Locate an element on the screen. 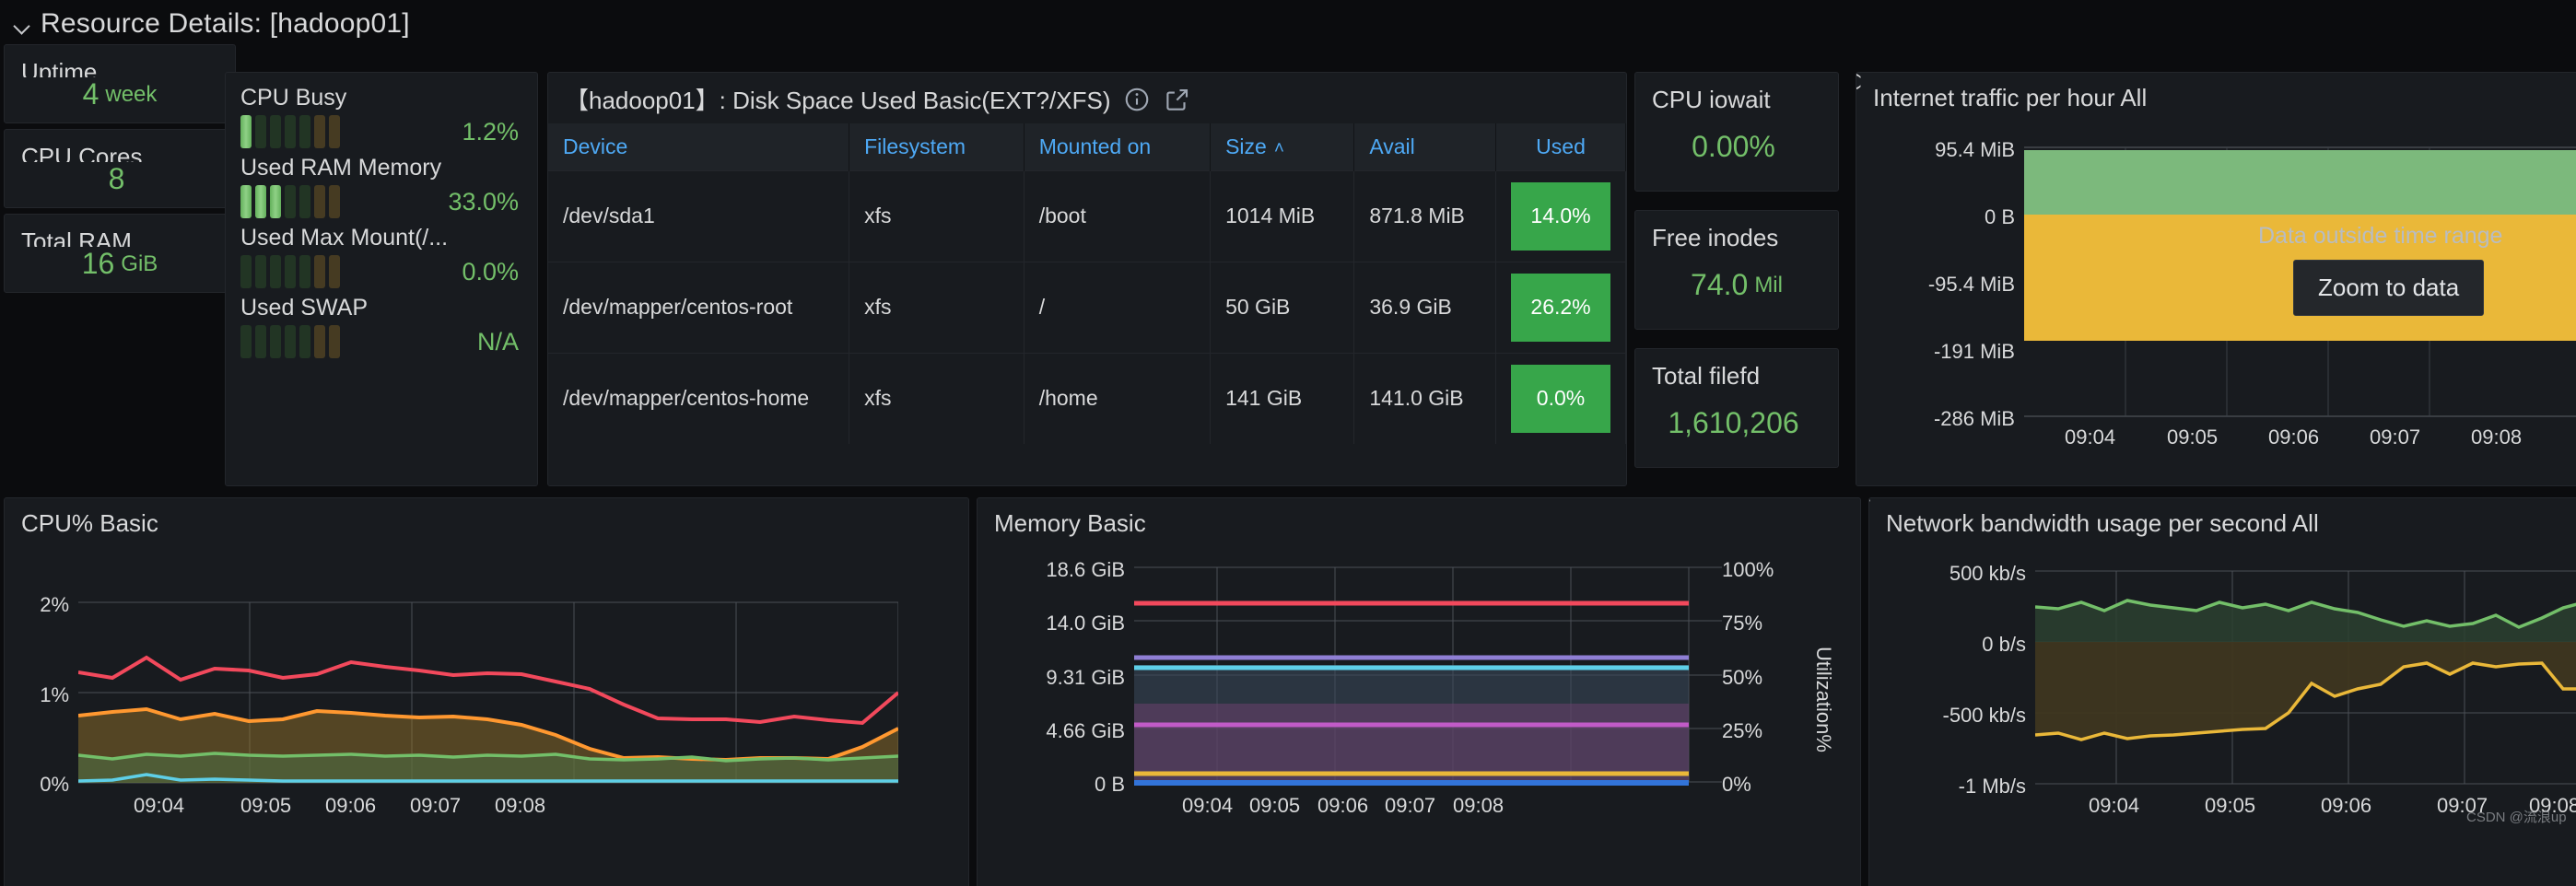 This screenshot has width=2576, height=886. cpu-basic-graph: 0% 1% 2% 09:04 09:05 09:06 09:07 09:08 is located at coordinates (486, 712).